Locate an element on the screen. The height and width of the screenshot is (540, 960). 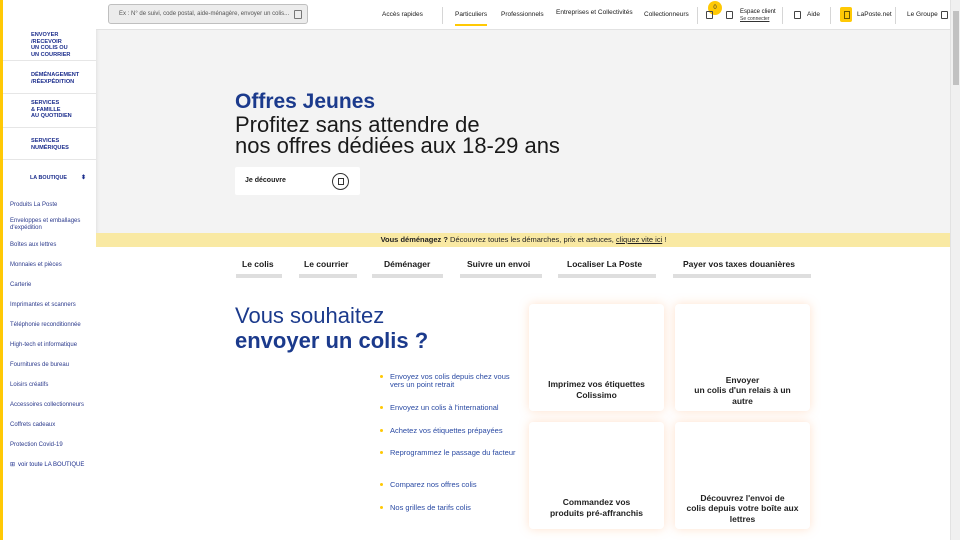
send-link: Envoyez un colis à l'international is located at coordinates (450, 408).